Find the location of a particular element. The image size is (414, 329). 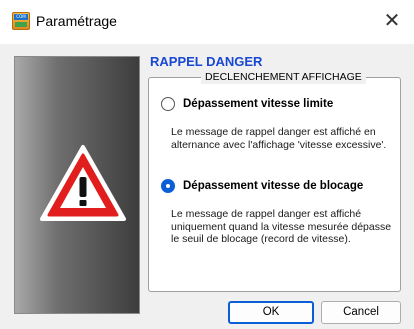

app-icon: COM is located at coordinates (21, 21).